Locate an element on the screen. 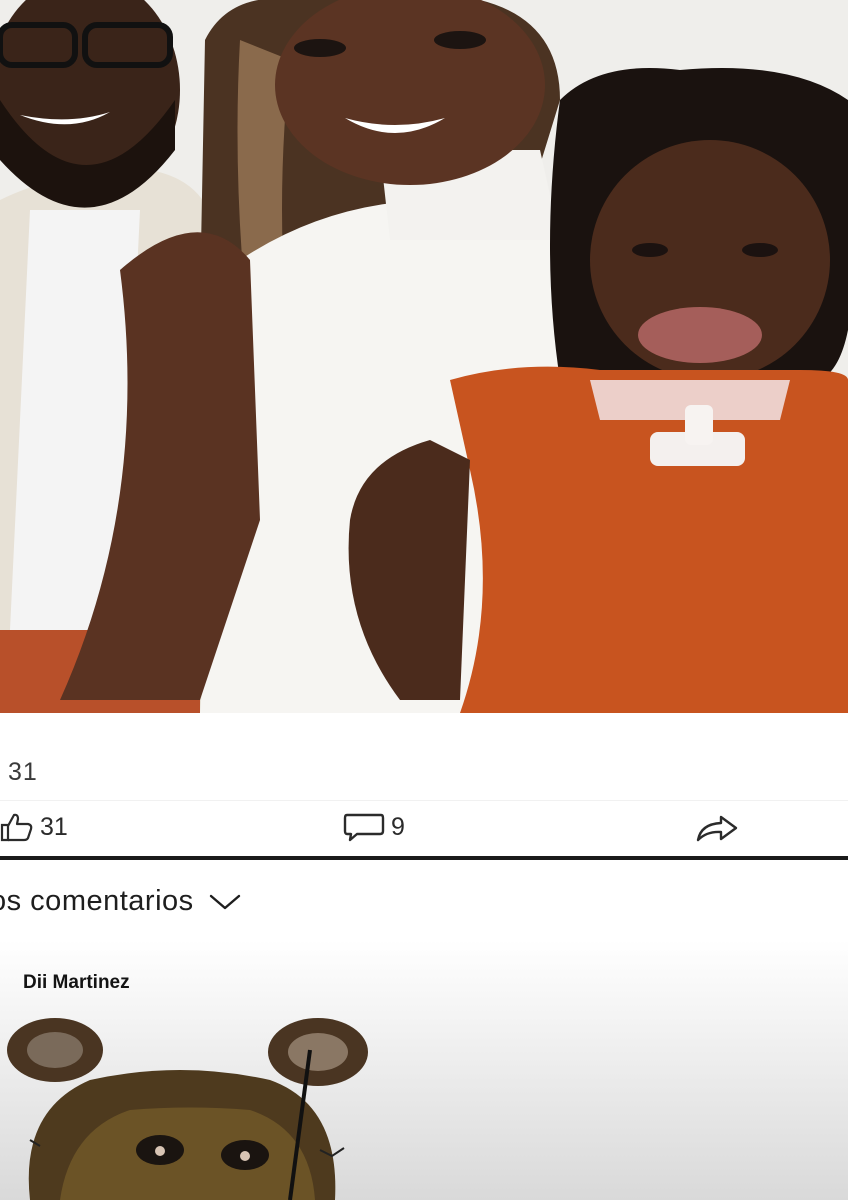  share-button is located at coordinates (717, 828).